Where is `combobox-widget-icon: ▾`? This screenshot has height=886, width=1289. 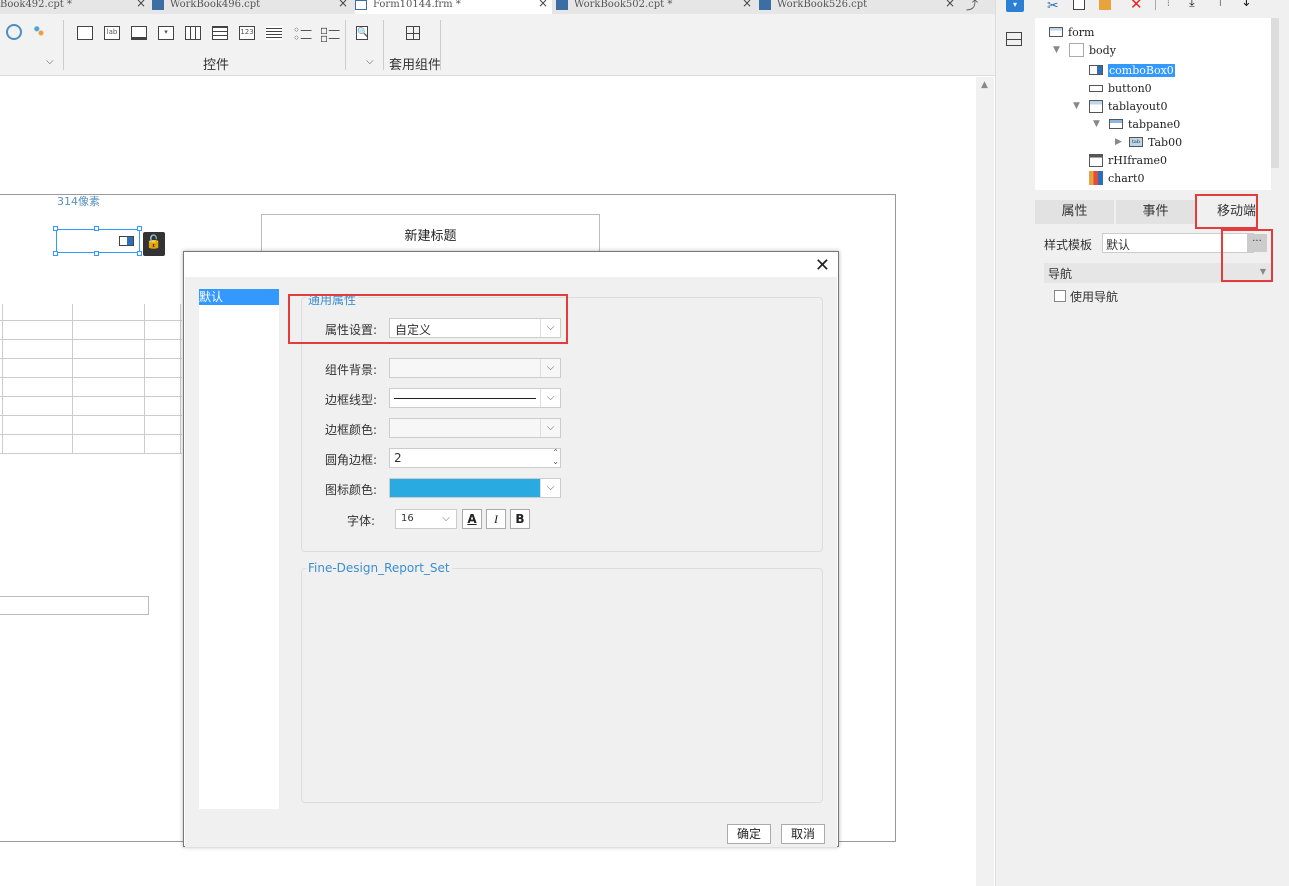
combobox-widget-icon: ▾ is located at coordinates (166, 33).